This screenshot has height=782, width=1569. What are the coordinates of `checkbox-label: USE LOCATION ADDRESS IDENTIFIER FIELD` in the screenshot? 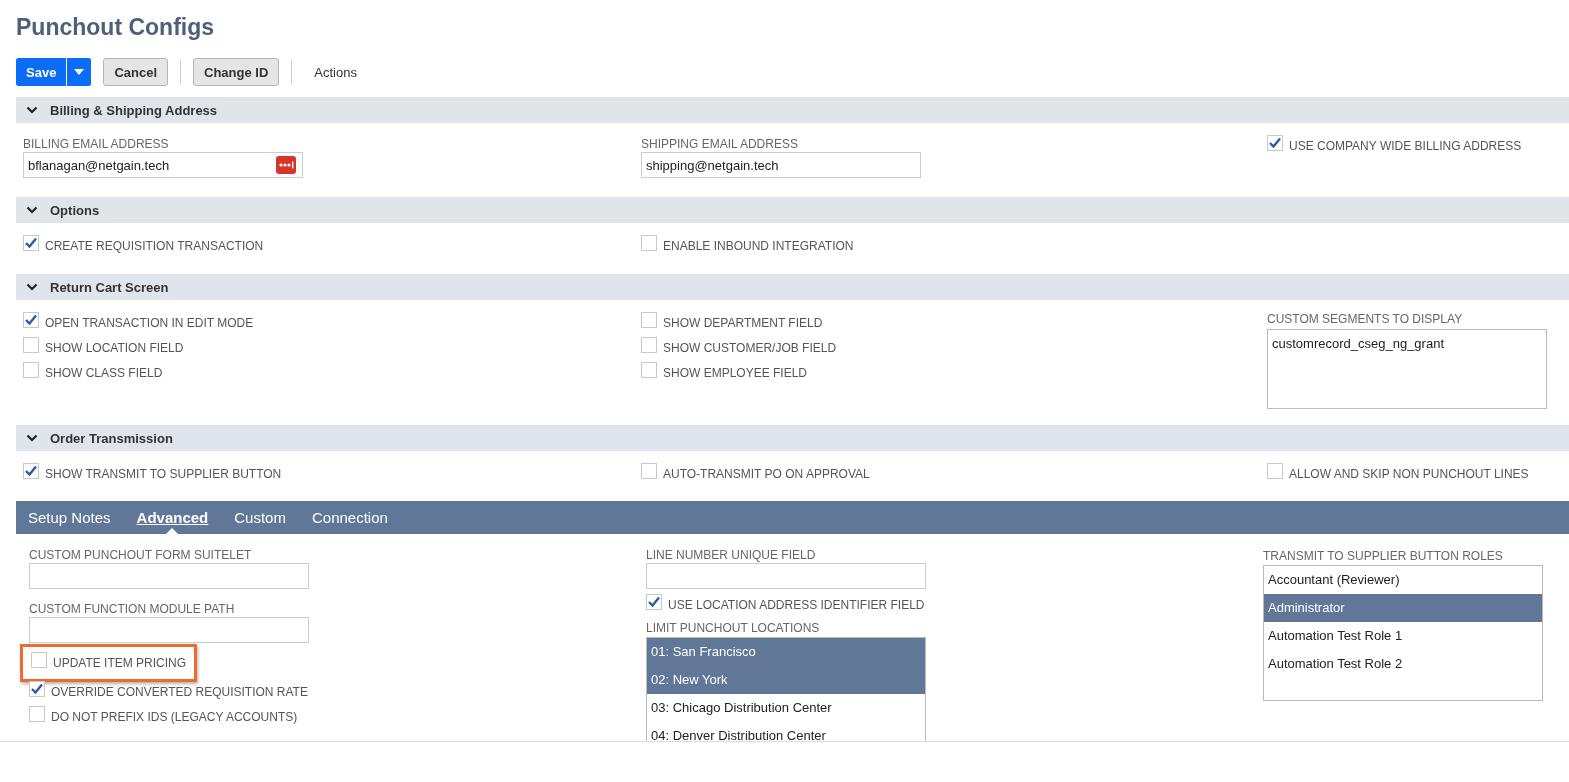 It's located at (796, 604).